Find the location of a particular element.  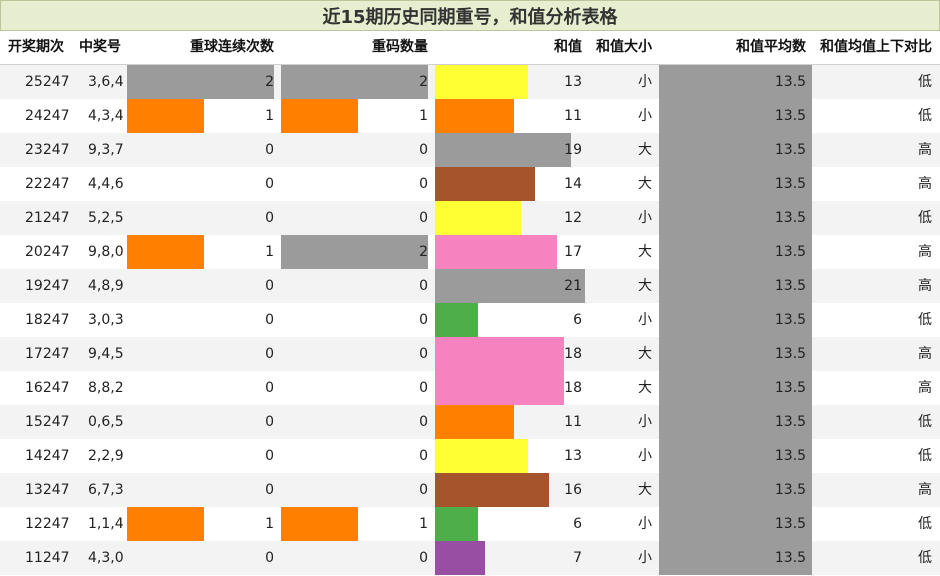

cell-repeat-streak: 1 is located at coordinates (269, 524).